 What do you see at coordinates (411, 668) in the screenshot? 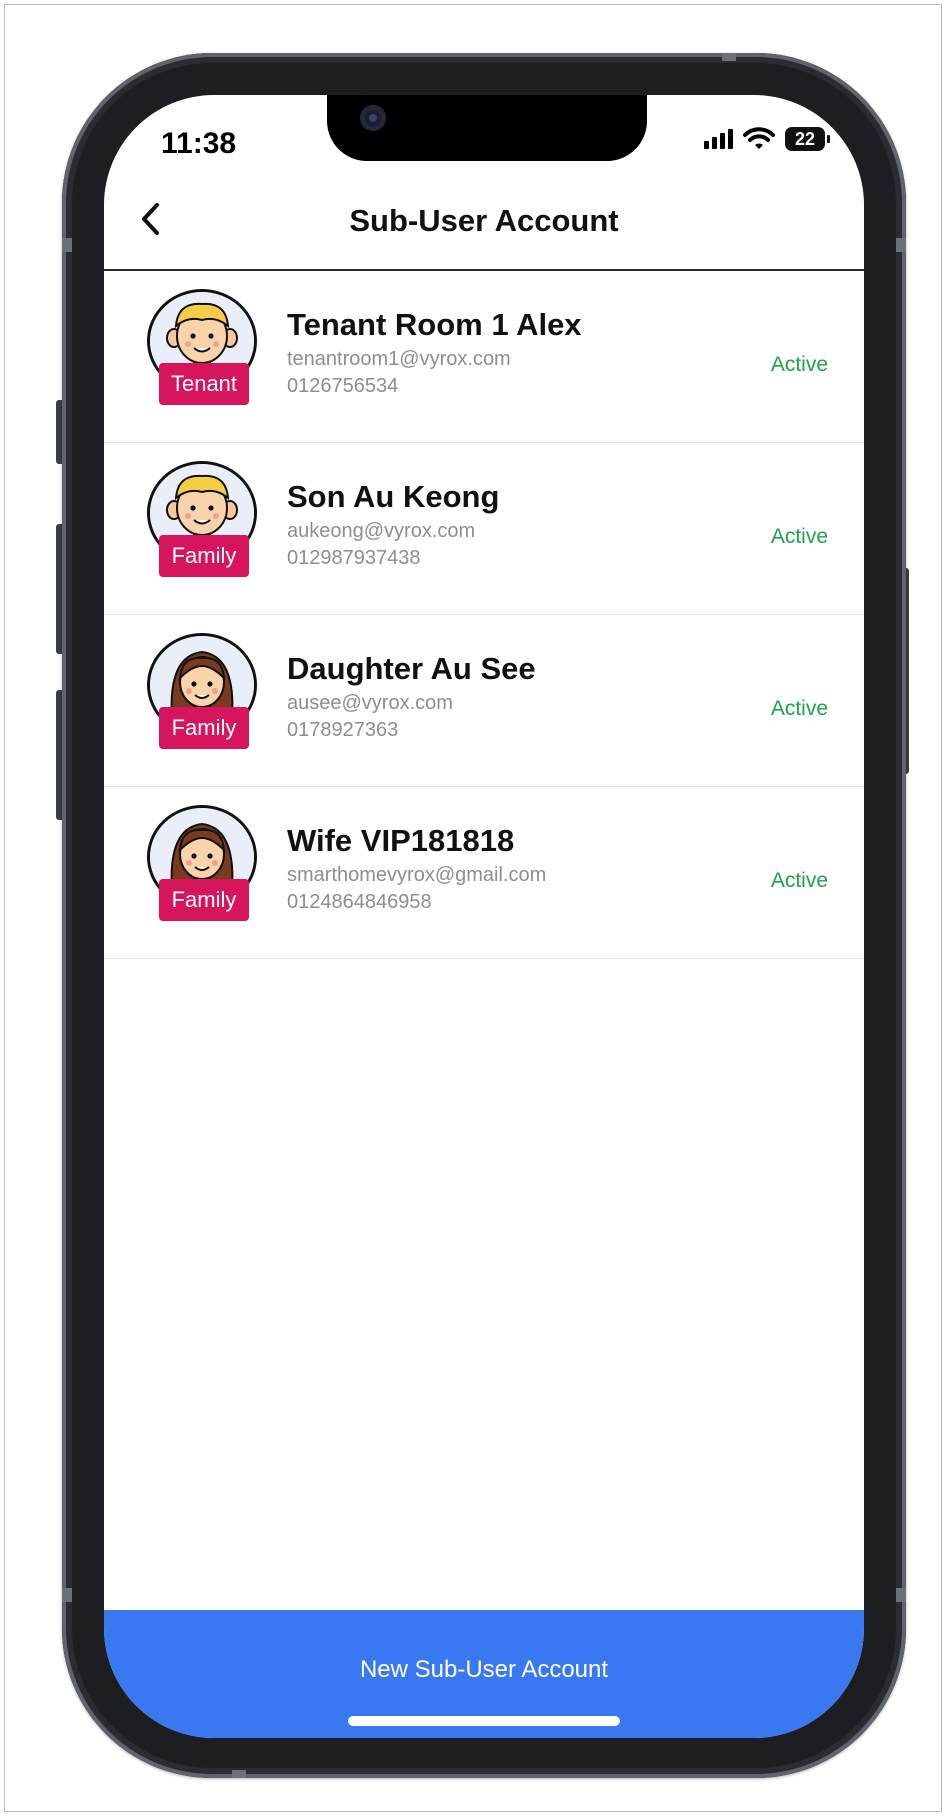
I see `user-name: Daughter Au See` at bounding box center [411, 668].